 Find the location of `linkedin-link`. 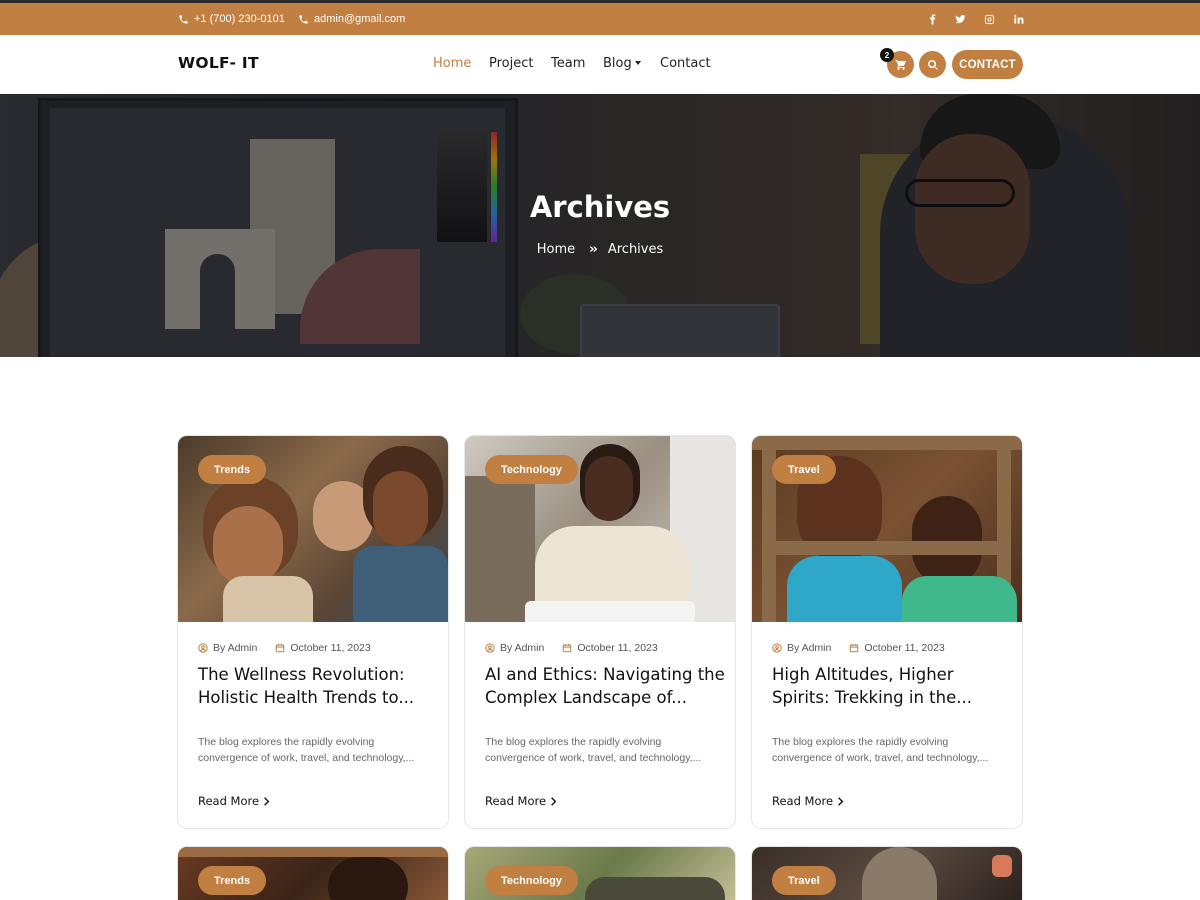

linkedin-link is located at coordinates (1018, 19).